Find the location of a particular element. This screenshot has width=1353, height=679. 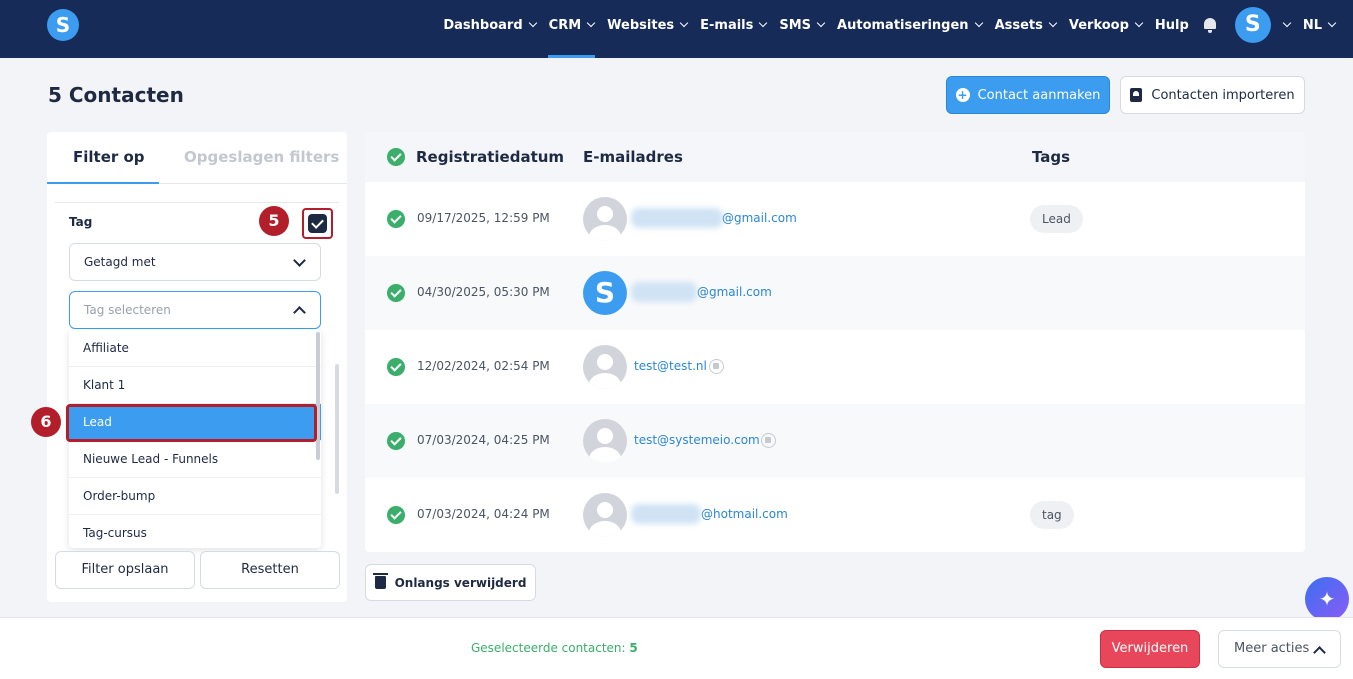

contact-email: test@systemeio.com is located at coordinates (697, 440).